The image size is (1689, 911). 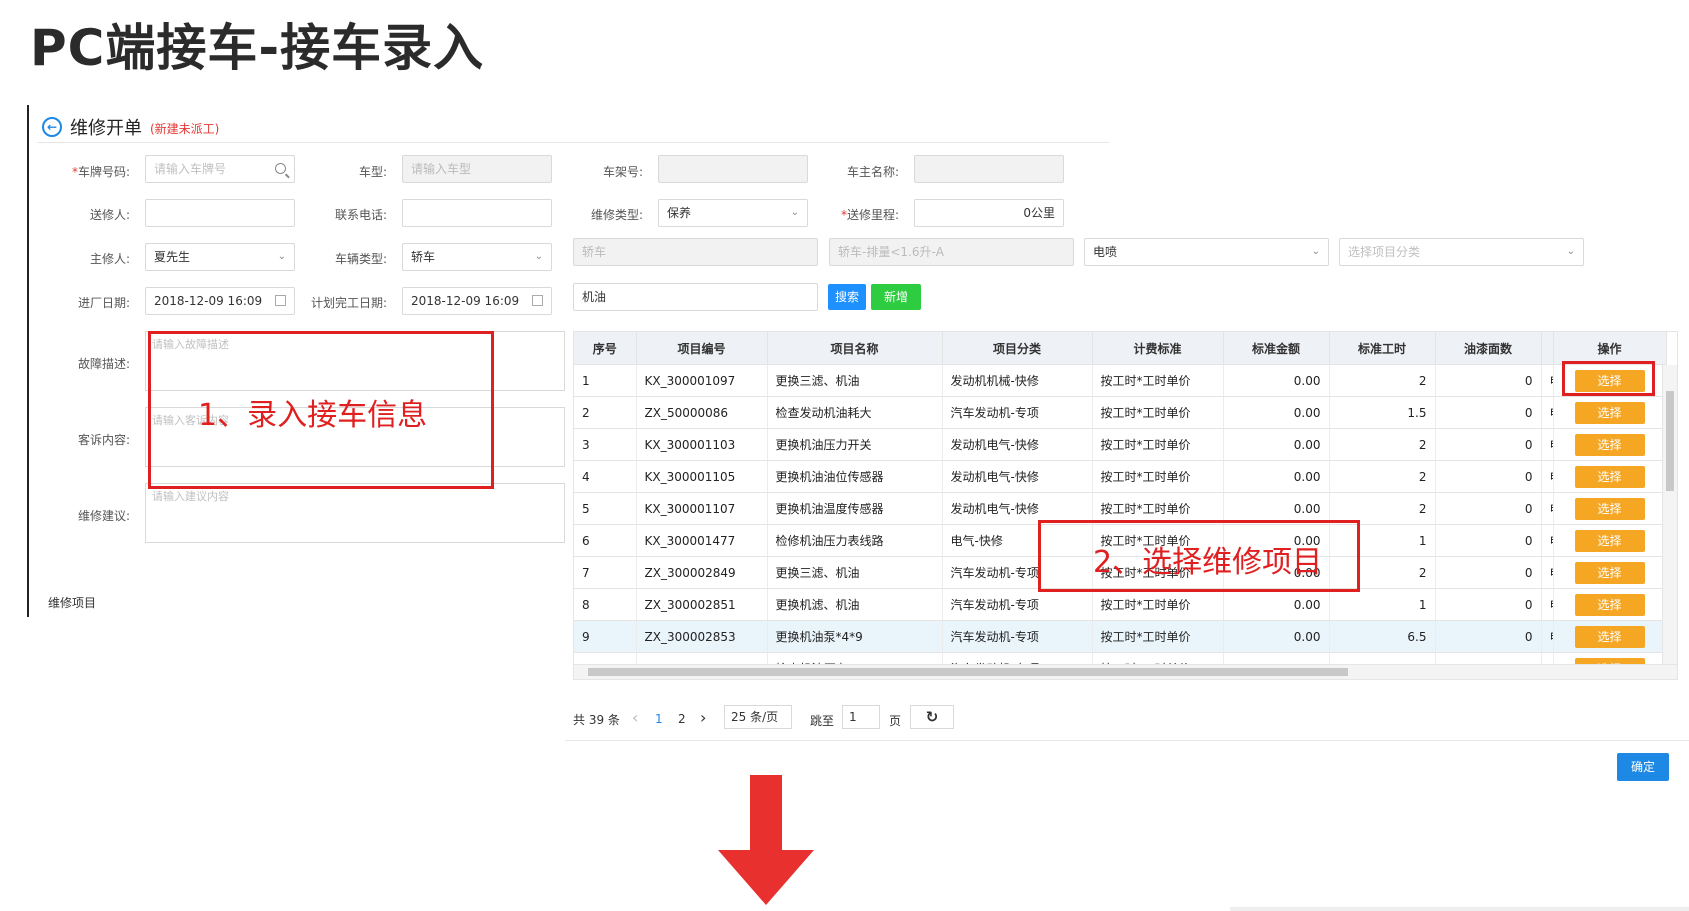 What do you see at coordinates (703, 717) in the screenshot?
I see `pagination-next: ›` at bounding box center [703, 717].